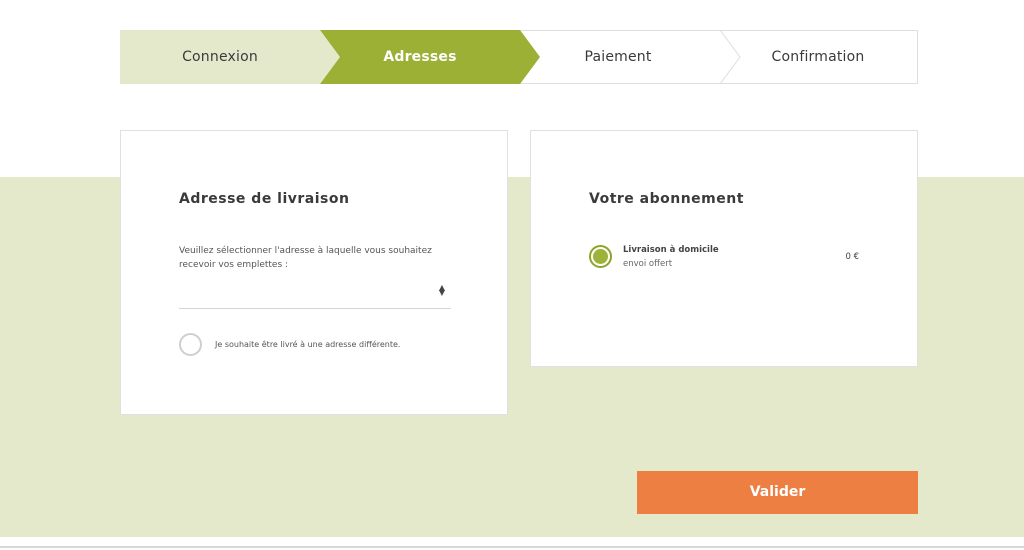 Image resolution: width=1024 pixels, height=550 pixels. Describe the element at coordinates (648, 264) in the screenshot. I see `home-delivery-subtitle: envoi offert` at that location.